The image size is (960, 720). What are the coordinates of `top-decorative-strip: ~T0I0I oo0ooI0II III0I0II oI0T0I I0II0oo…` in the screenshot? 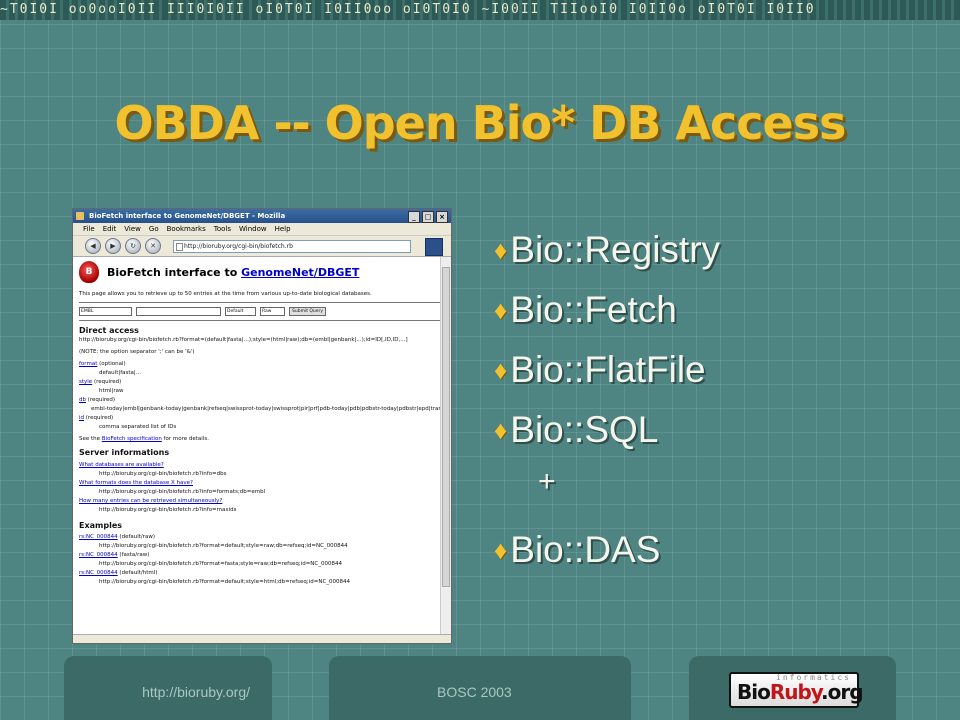 It's located at (480, 10).